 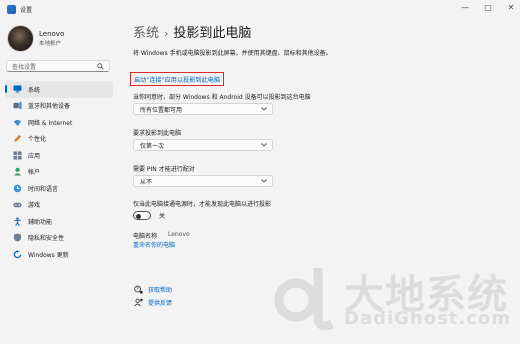 I want to click on watermark: 大地系统 DadiGhost.com, so click(x=394, y=300).